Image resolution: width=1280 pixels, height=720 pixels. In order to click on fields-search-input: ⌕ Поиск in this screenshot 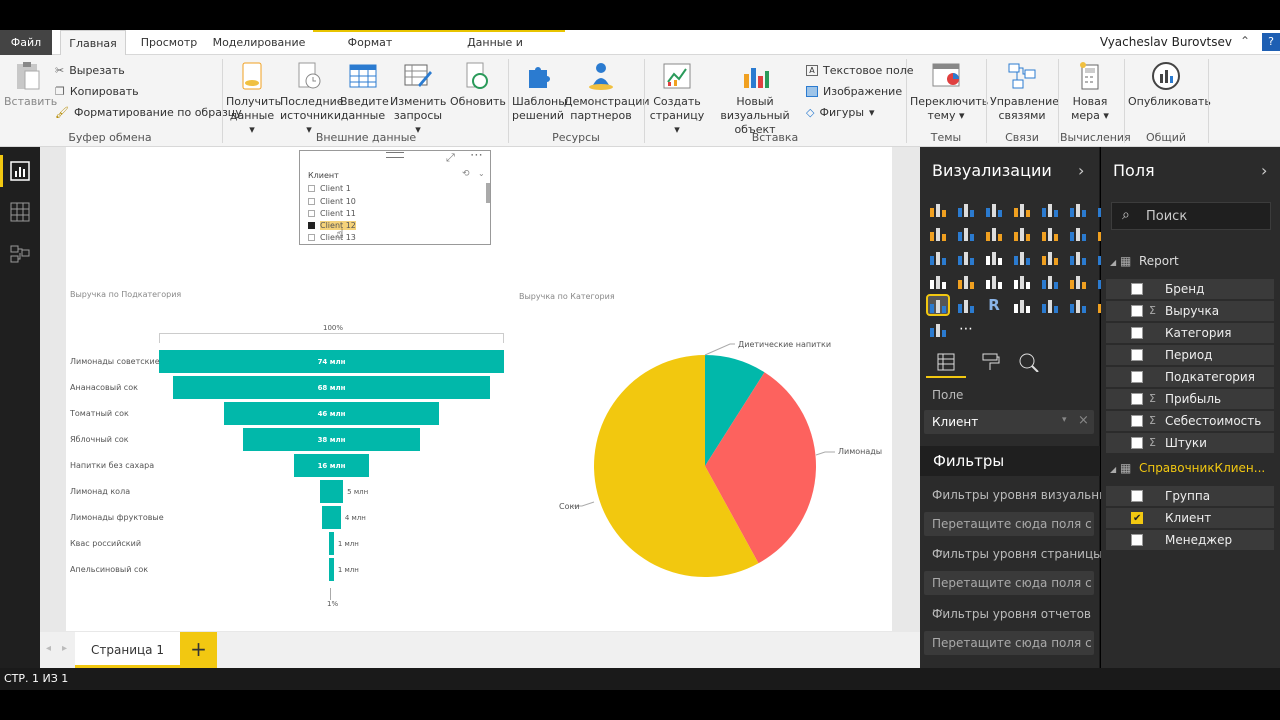, I will do `click(1191, 216)`.